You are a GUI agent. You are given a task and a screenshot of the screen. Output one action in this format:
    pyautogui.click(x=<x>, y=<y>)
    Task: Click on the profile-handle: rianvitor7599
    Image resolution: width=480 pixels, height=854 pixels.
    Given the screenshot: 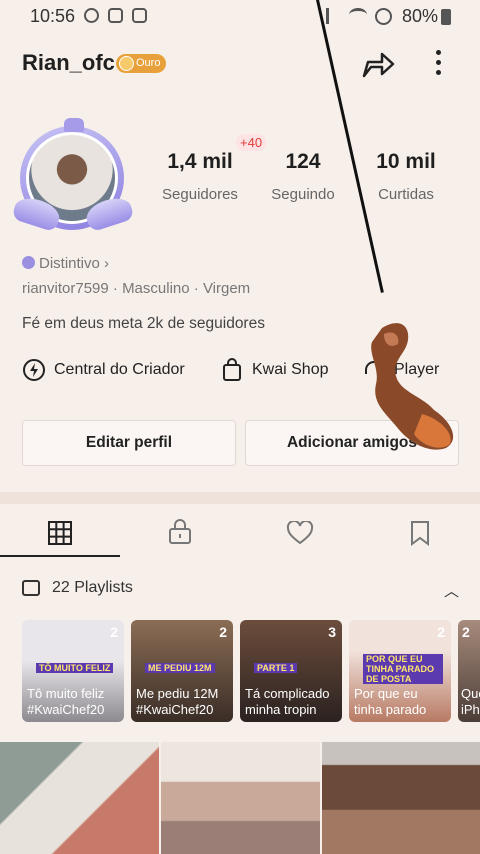 What is the action you would take?
    pyautogui.click(x=65, y=288)
    